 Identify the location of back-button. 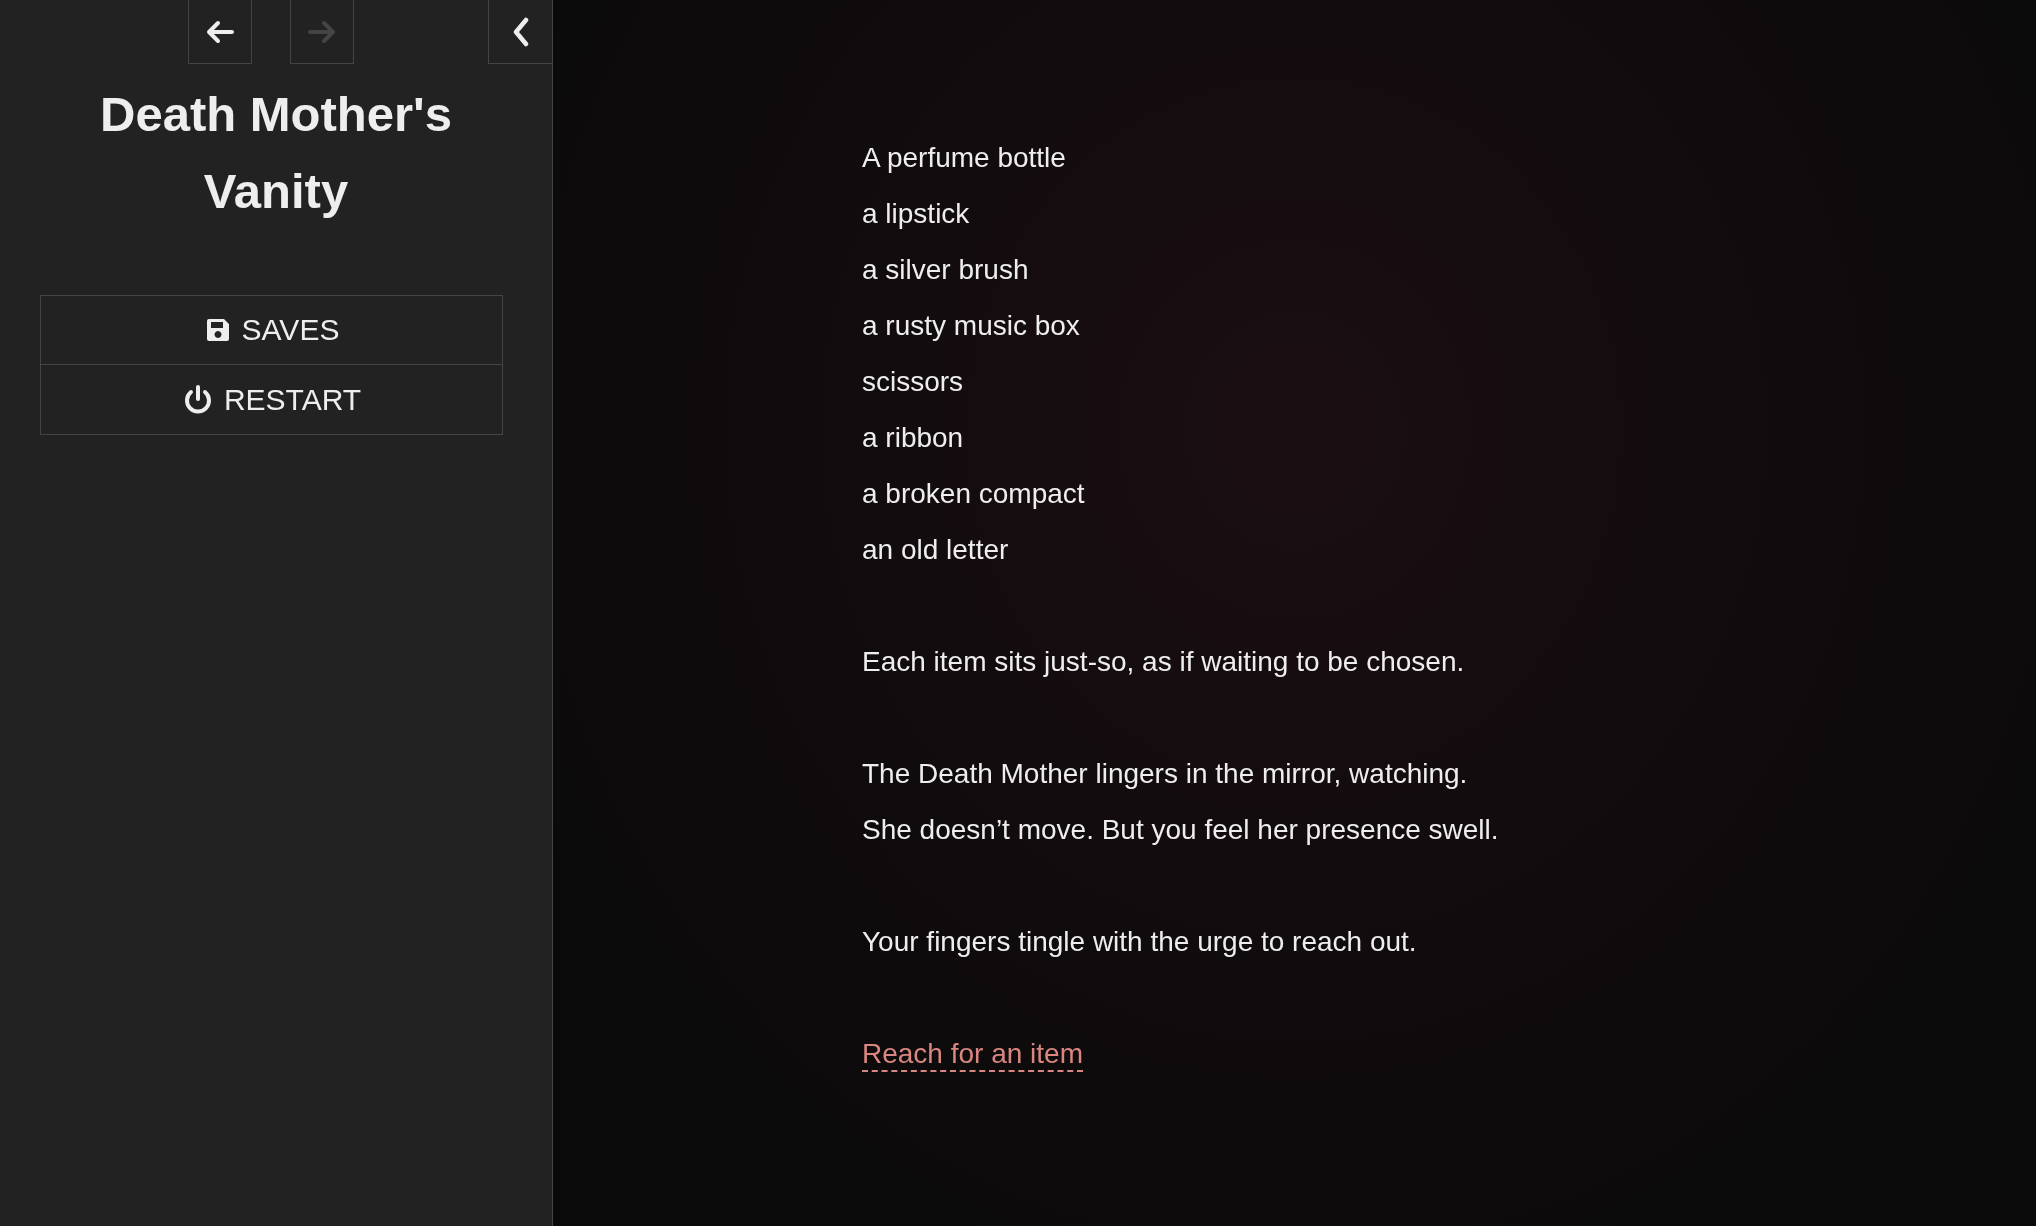
(220, 32).